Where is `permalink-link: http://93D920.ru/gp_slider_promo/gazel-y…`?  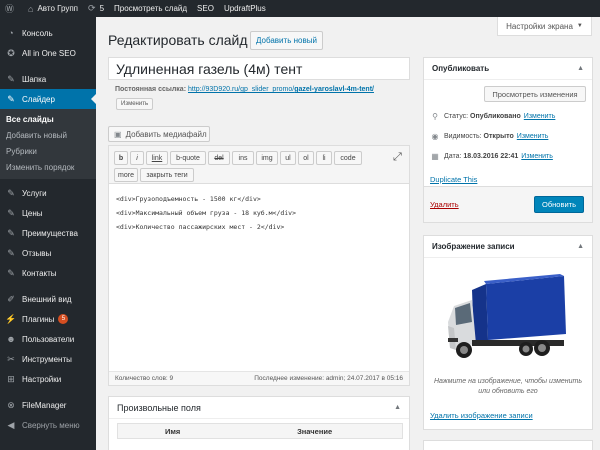 permalink-link: http://93D920.ru/gp_slider_promo/gazel-y… is located at coordinates (281, 89).